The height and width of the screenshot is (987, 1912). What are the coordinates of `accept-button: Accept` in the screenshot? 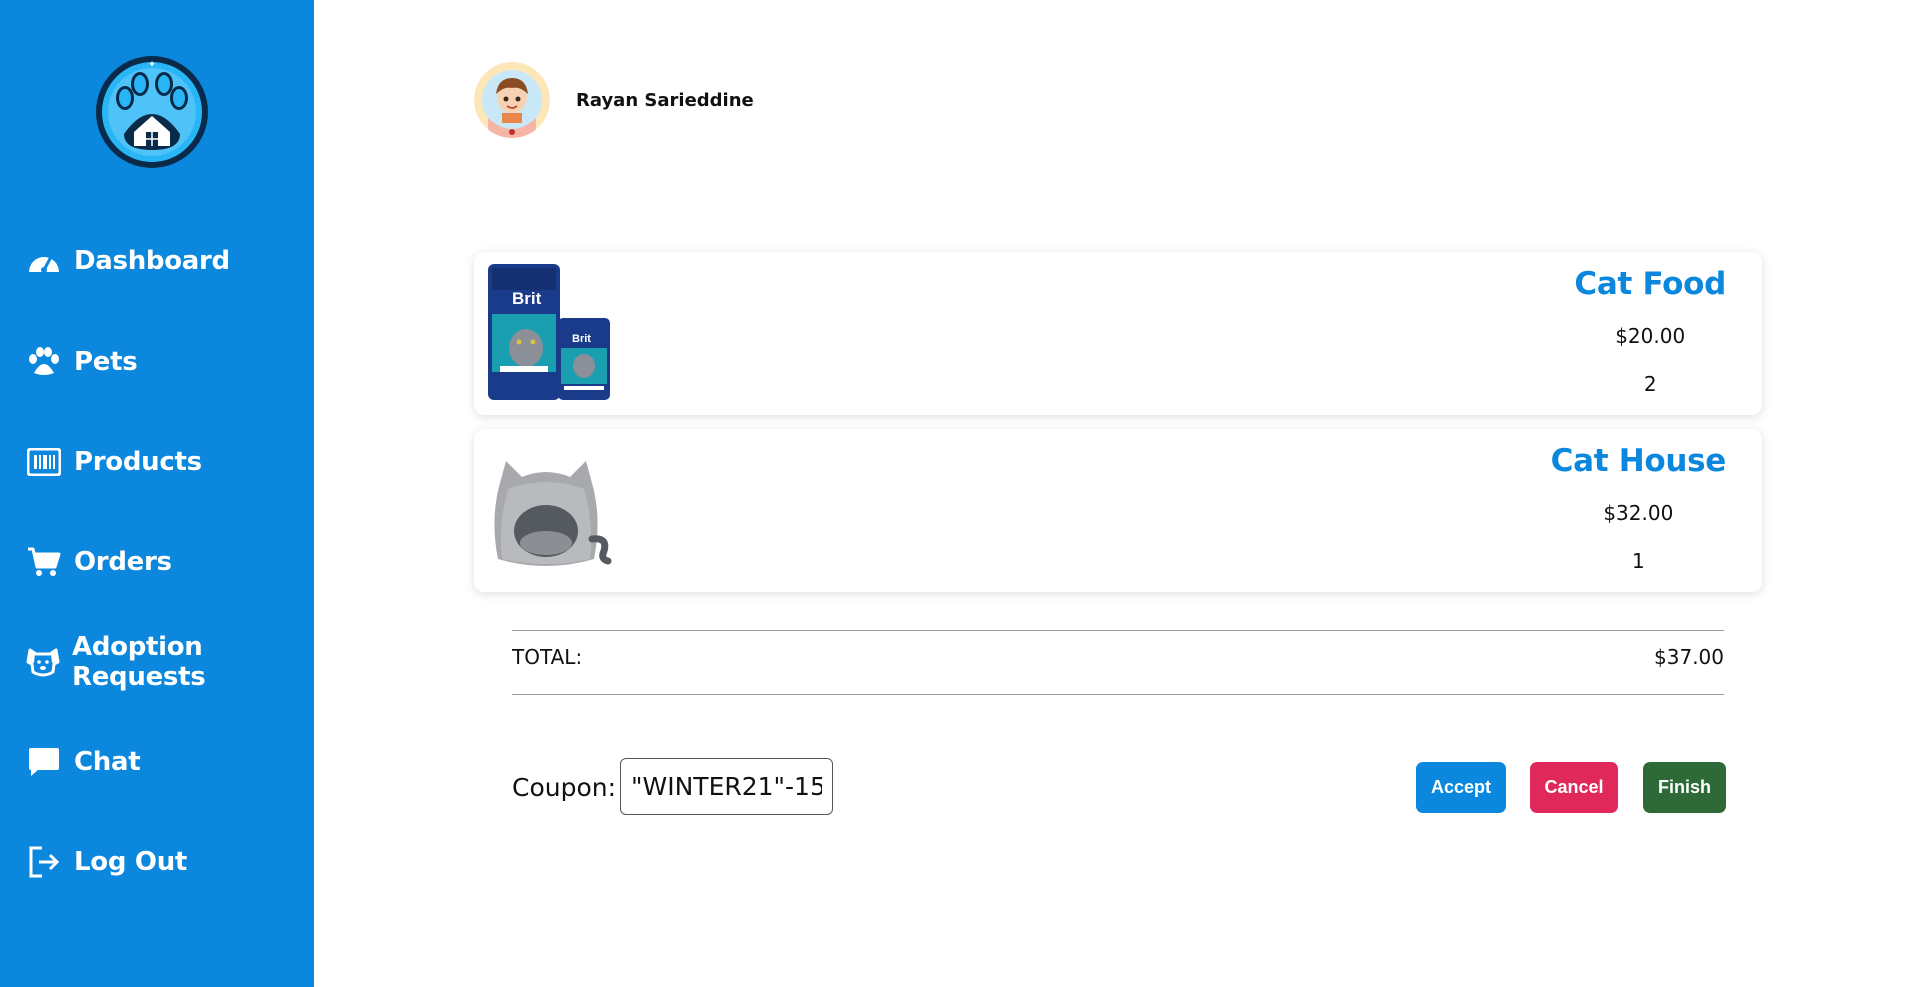 It's located at (1461, 787).